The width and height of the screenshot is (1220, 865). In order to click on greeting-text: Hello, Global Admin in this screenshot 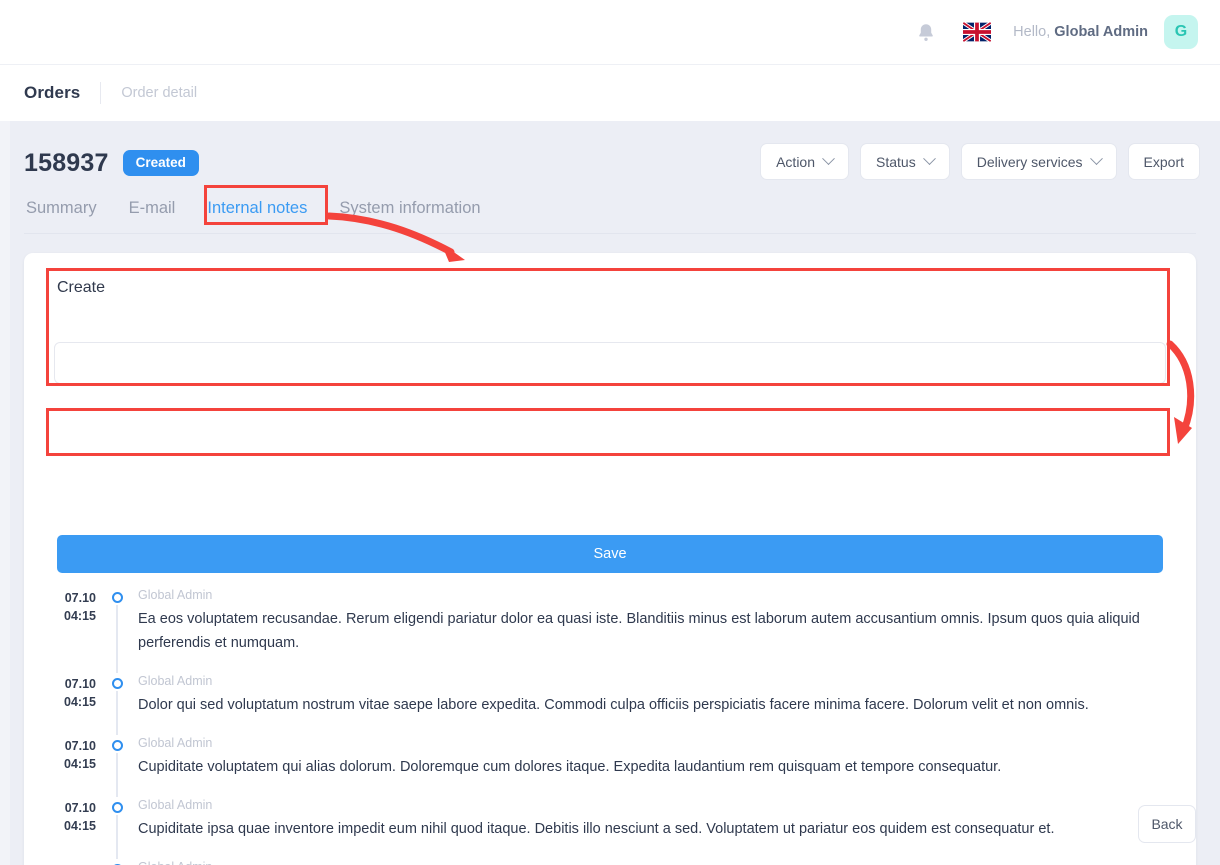, I will do `click(1080, 32)`.